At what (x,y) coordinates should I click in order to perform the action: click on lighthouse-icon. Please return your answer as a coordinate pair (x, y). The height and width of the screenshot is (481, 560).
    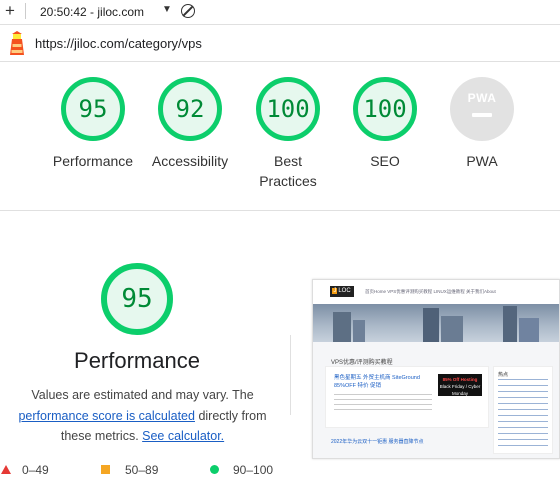
    Looking at the image, I should click on (17, 43).